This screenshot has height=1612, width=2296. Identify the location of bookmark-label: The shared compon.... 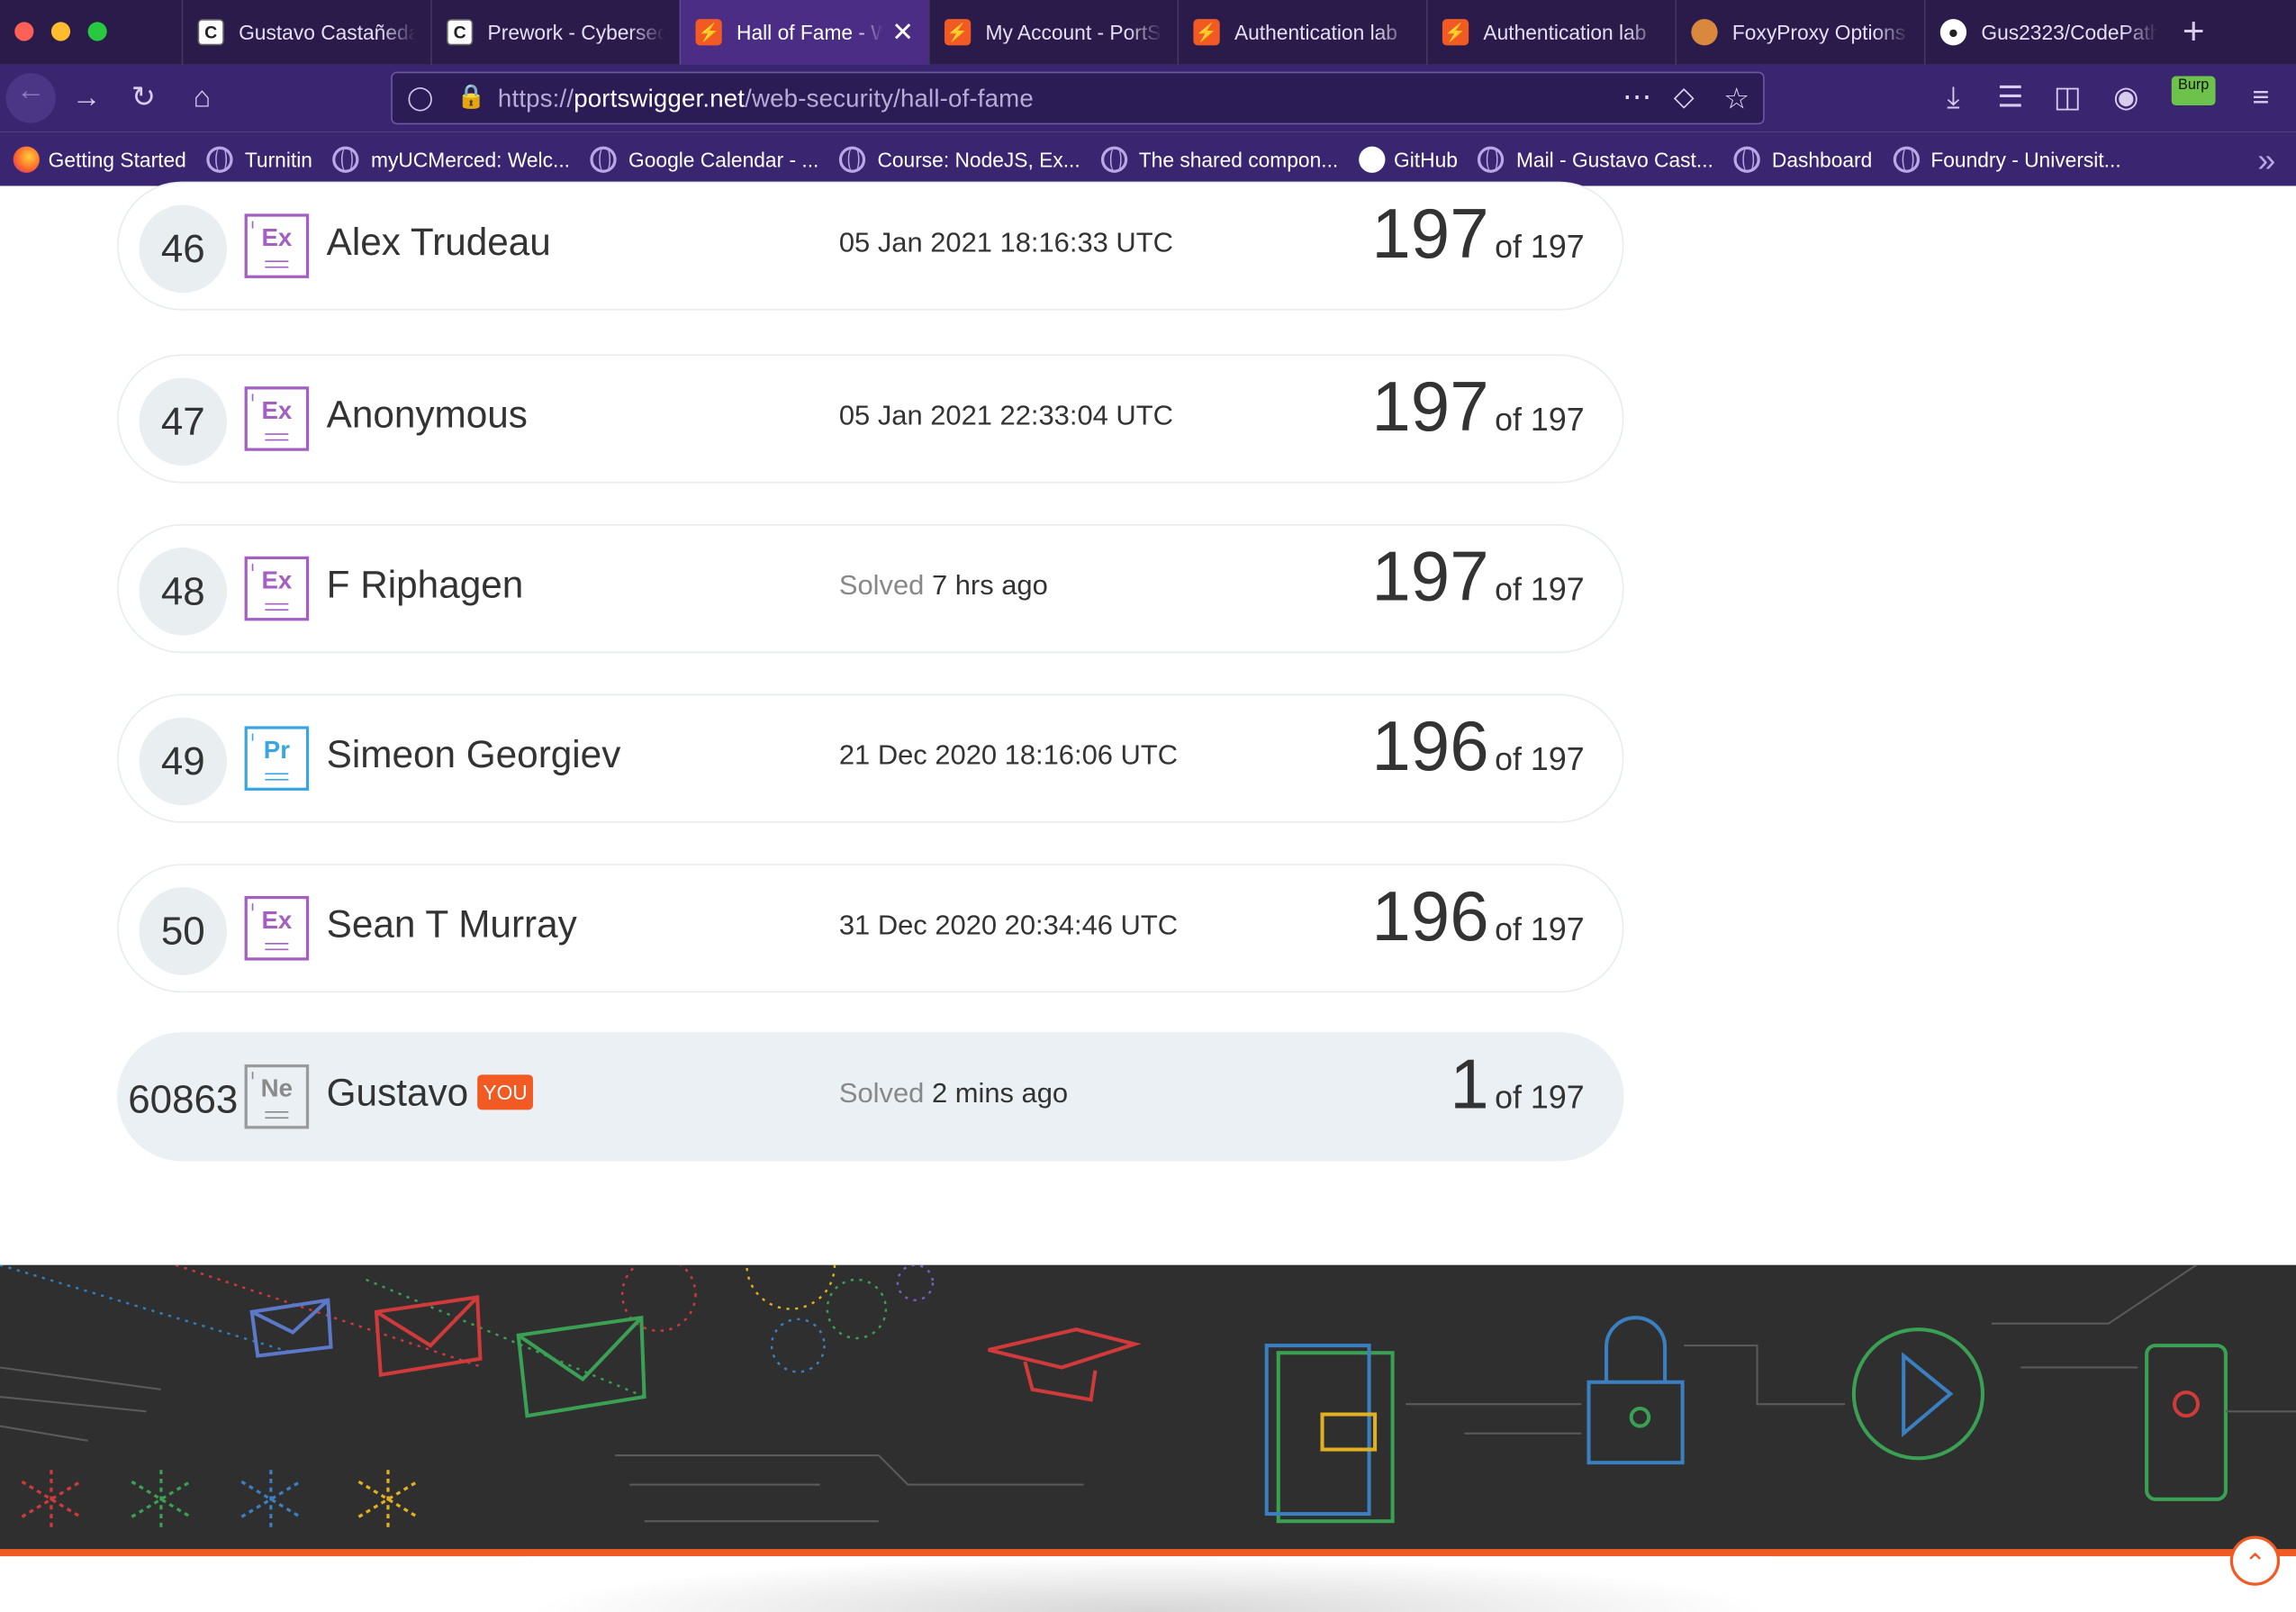
(1238, 159).